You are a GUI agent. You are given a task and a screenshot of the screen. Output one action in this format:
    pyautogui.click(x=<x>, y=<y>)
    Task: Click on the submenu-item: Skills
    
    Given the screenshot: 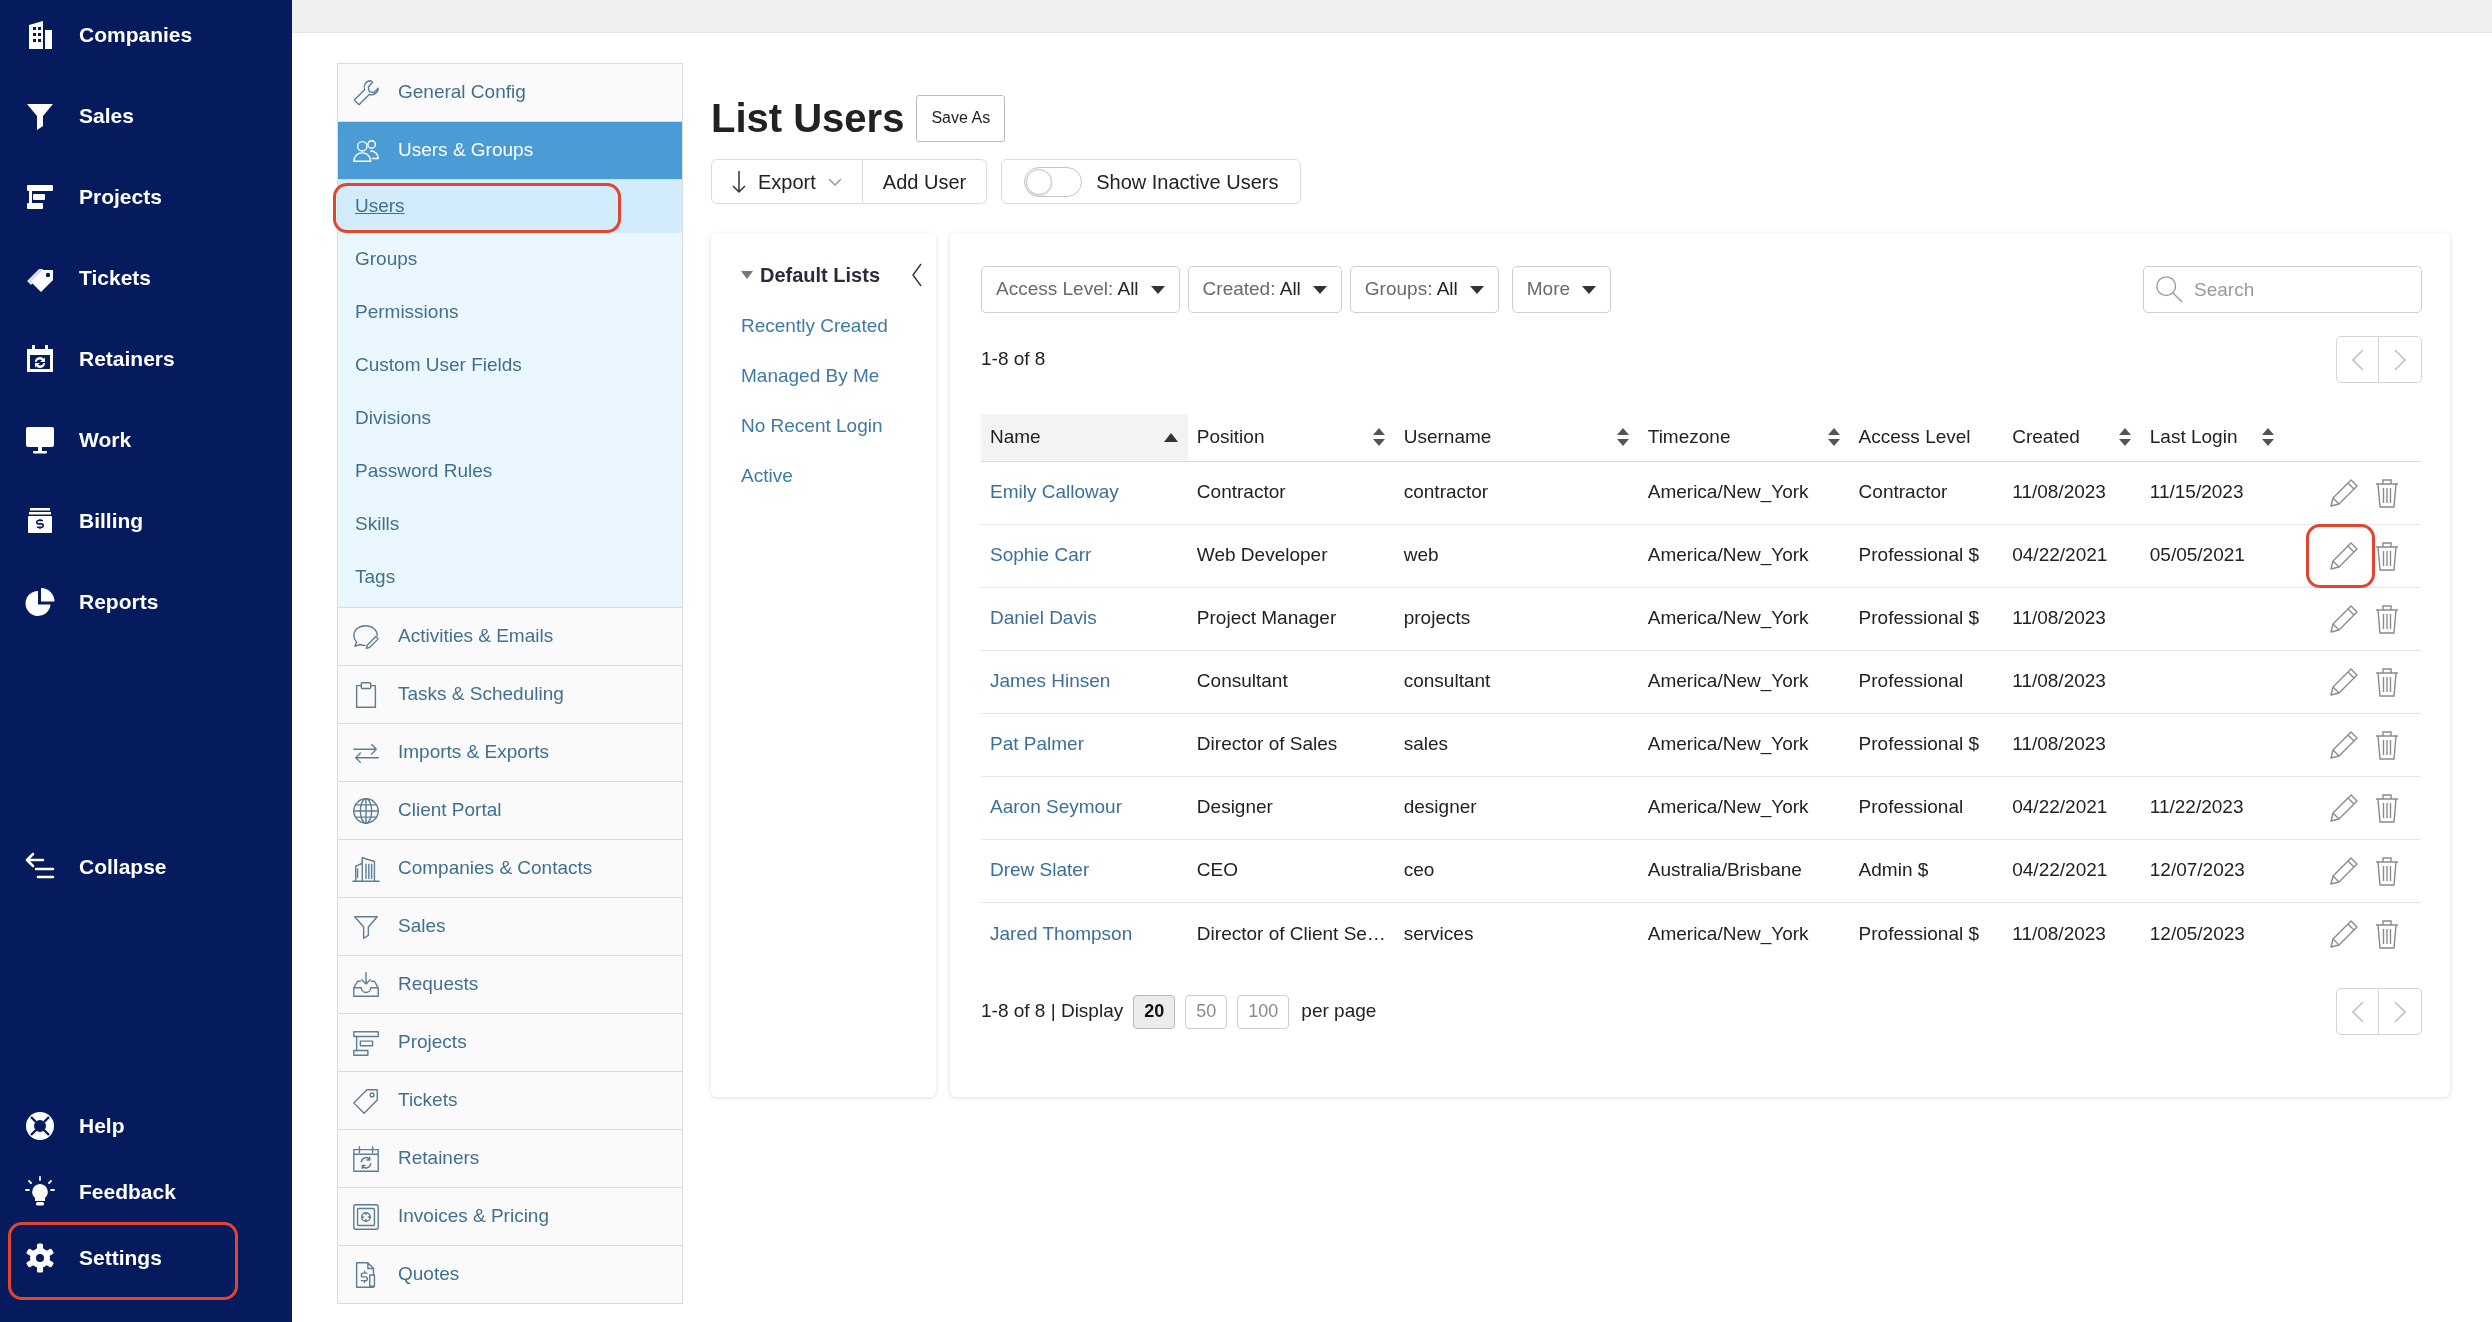 What is the action you would take?
    pyautogui.click(x=510, y=524)
    